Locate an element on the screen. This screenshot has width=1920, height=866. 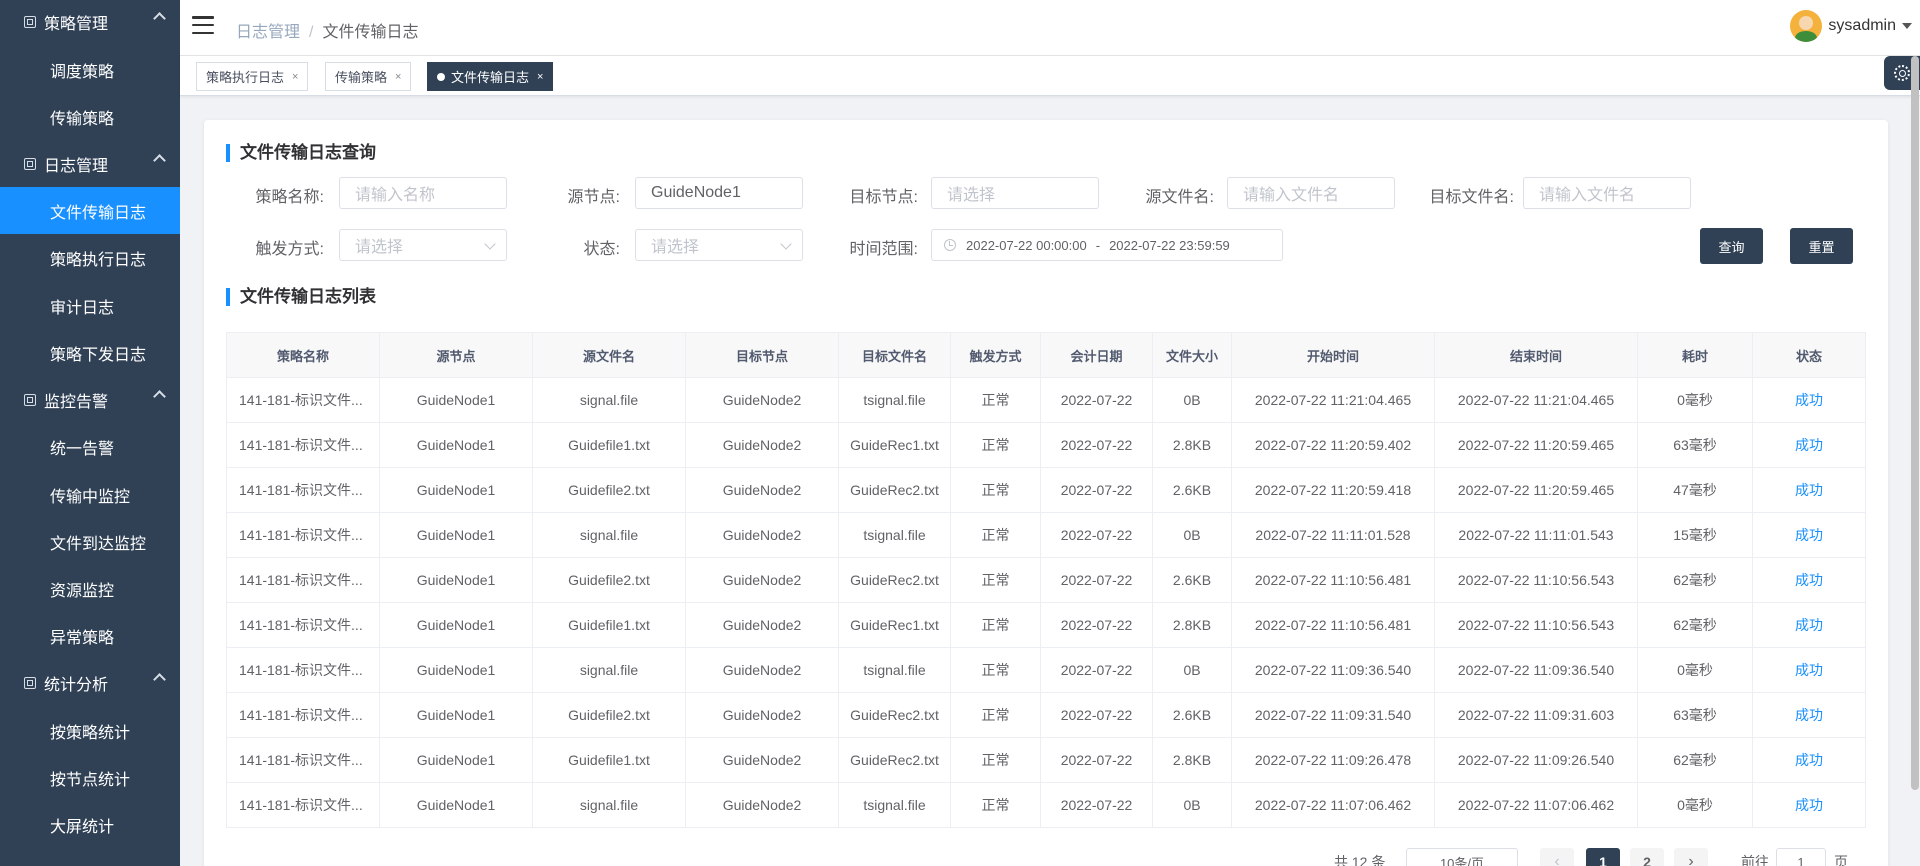
column-header: 源节点 is located at coordinates (456, 355).